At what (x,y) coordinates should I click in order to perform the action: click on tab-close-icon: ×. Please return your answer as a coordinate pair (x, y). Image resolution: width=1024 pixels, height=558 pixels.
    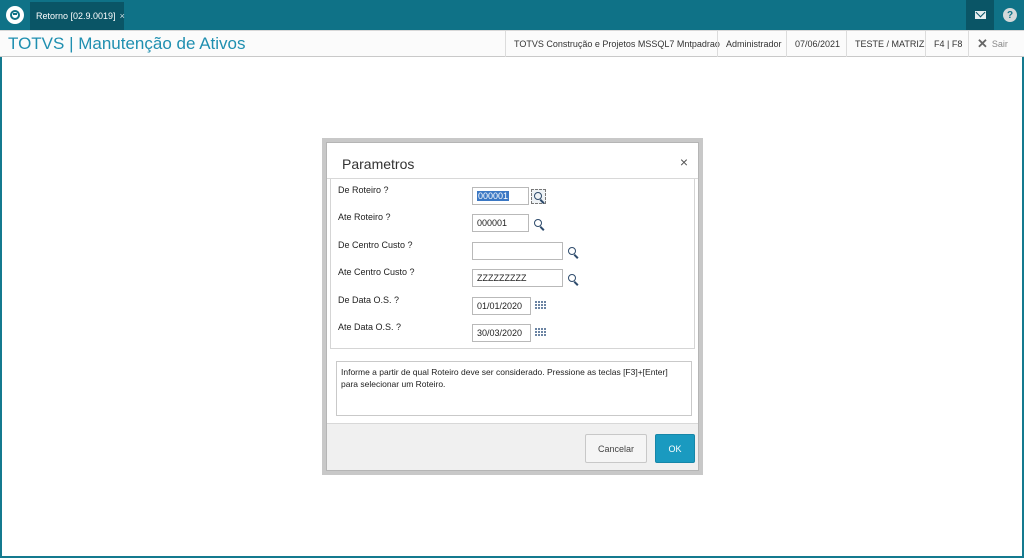
    Looking at the image, I should click on (122, 16).